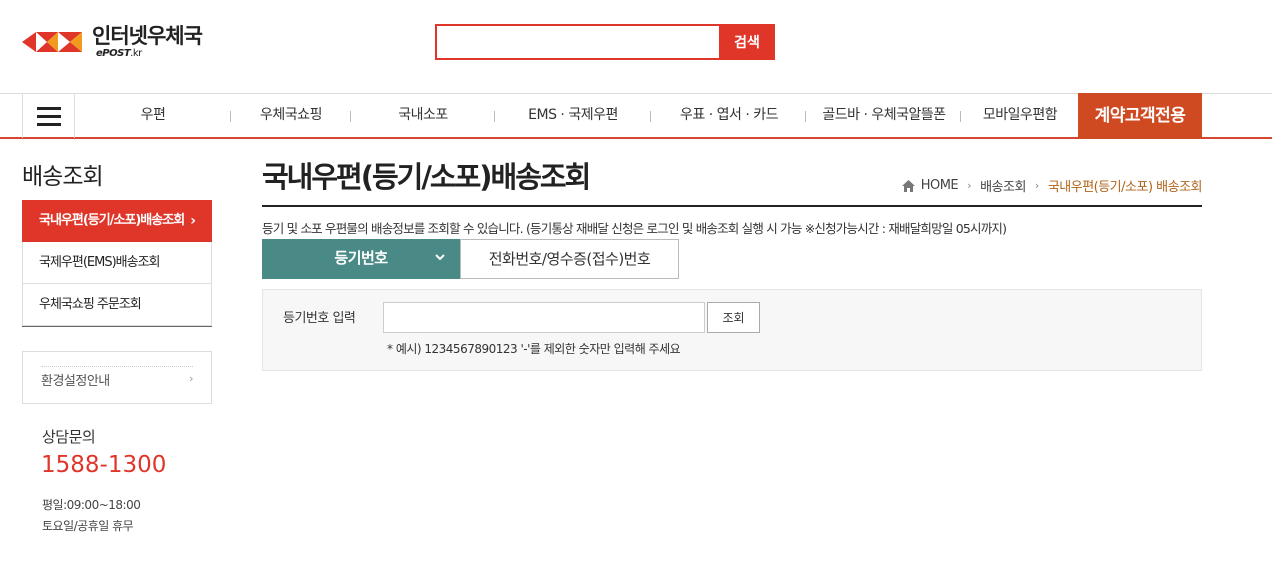  I want to click on breadcrumb: HOME › 배송조회 › 국내우편(등기/소포) 배송조회, so click(1052, 185).